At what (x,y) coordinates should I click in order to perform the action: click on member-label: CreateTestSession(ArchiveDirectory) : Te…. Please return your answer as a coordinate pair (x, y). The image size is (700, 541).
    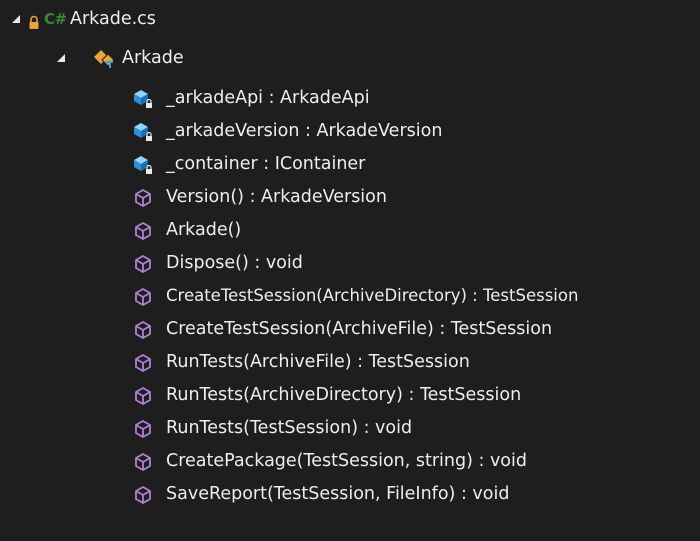
    Looking at the image, I should click on (372, 295).